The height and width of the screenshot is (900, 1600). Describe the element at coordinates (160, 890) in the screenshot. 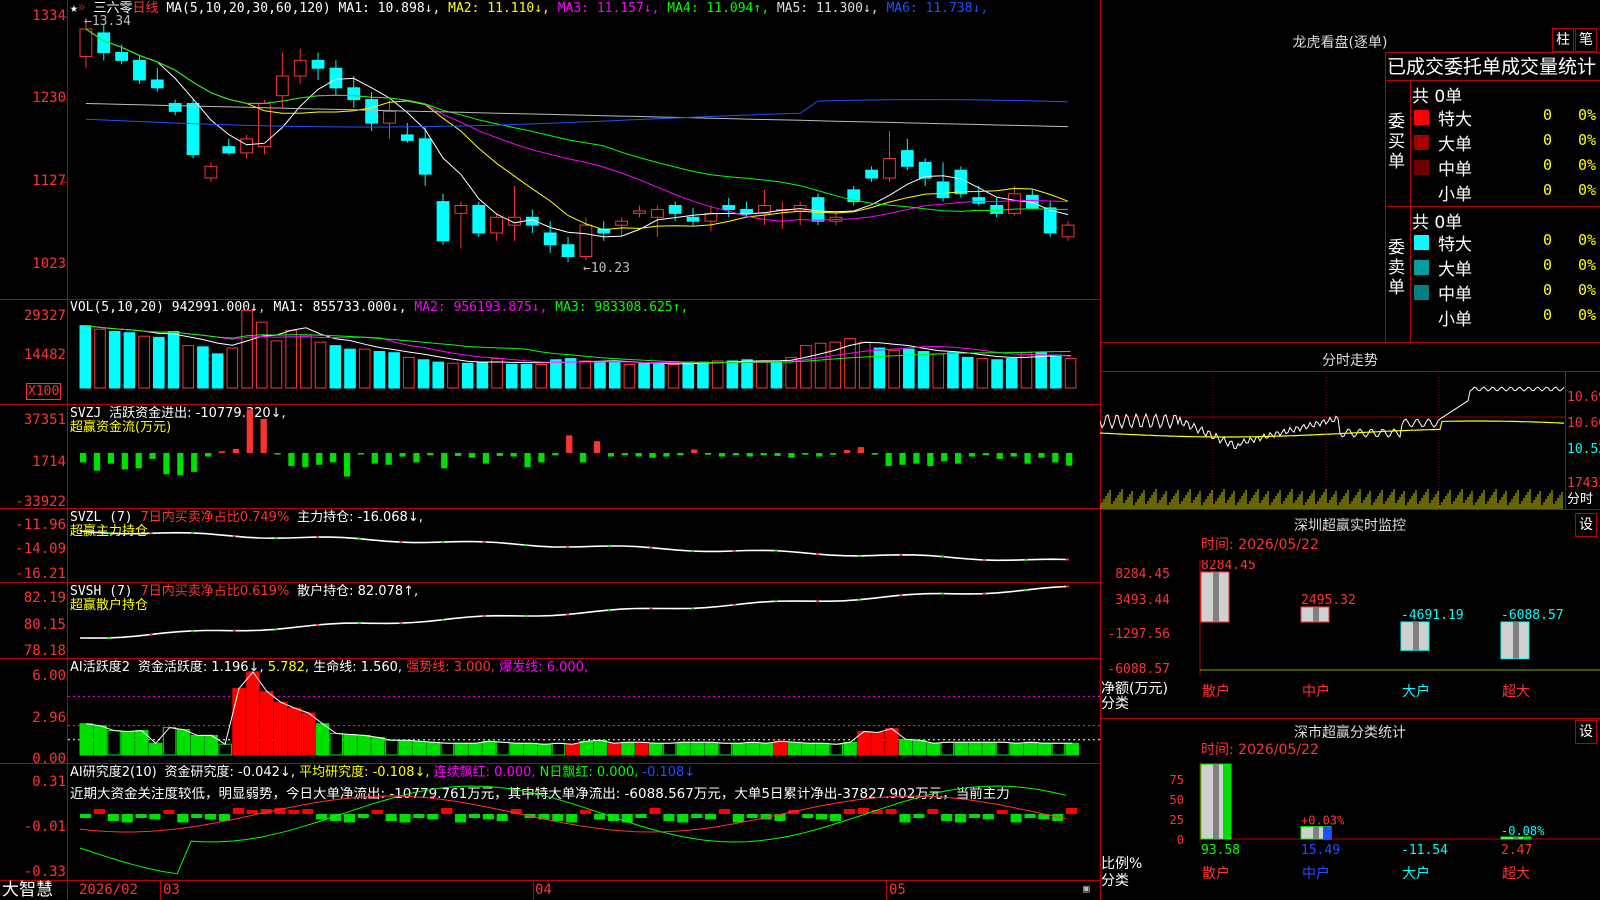

I see `xaxis-tick-mar` at that location.